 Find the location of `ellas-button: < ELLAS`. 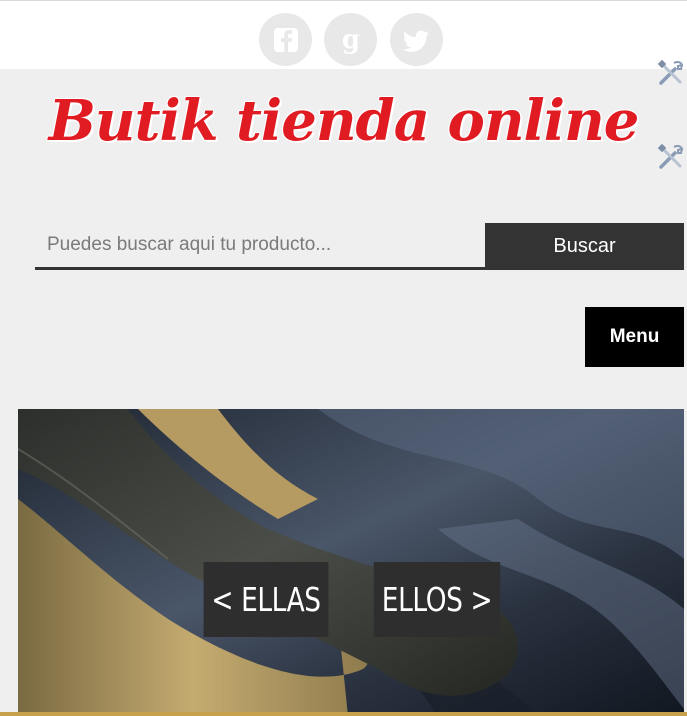

ellas-button: < ELLAS is located at coordinates (266, 599).